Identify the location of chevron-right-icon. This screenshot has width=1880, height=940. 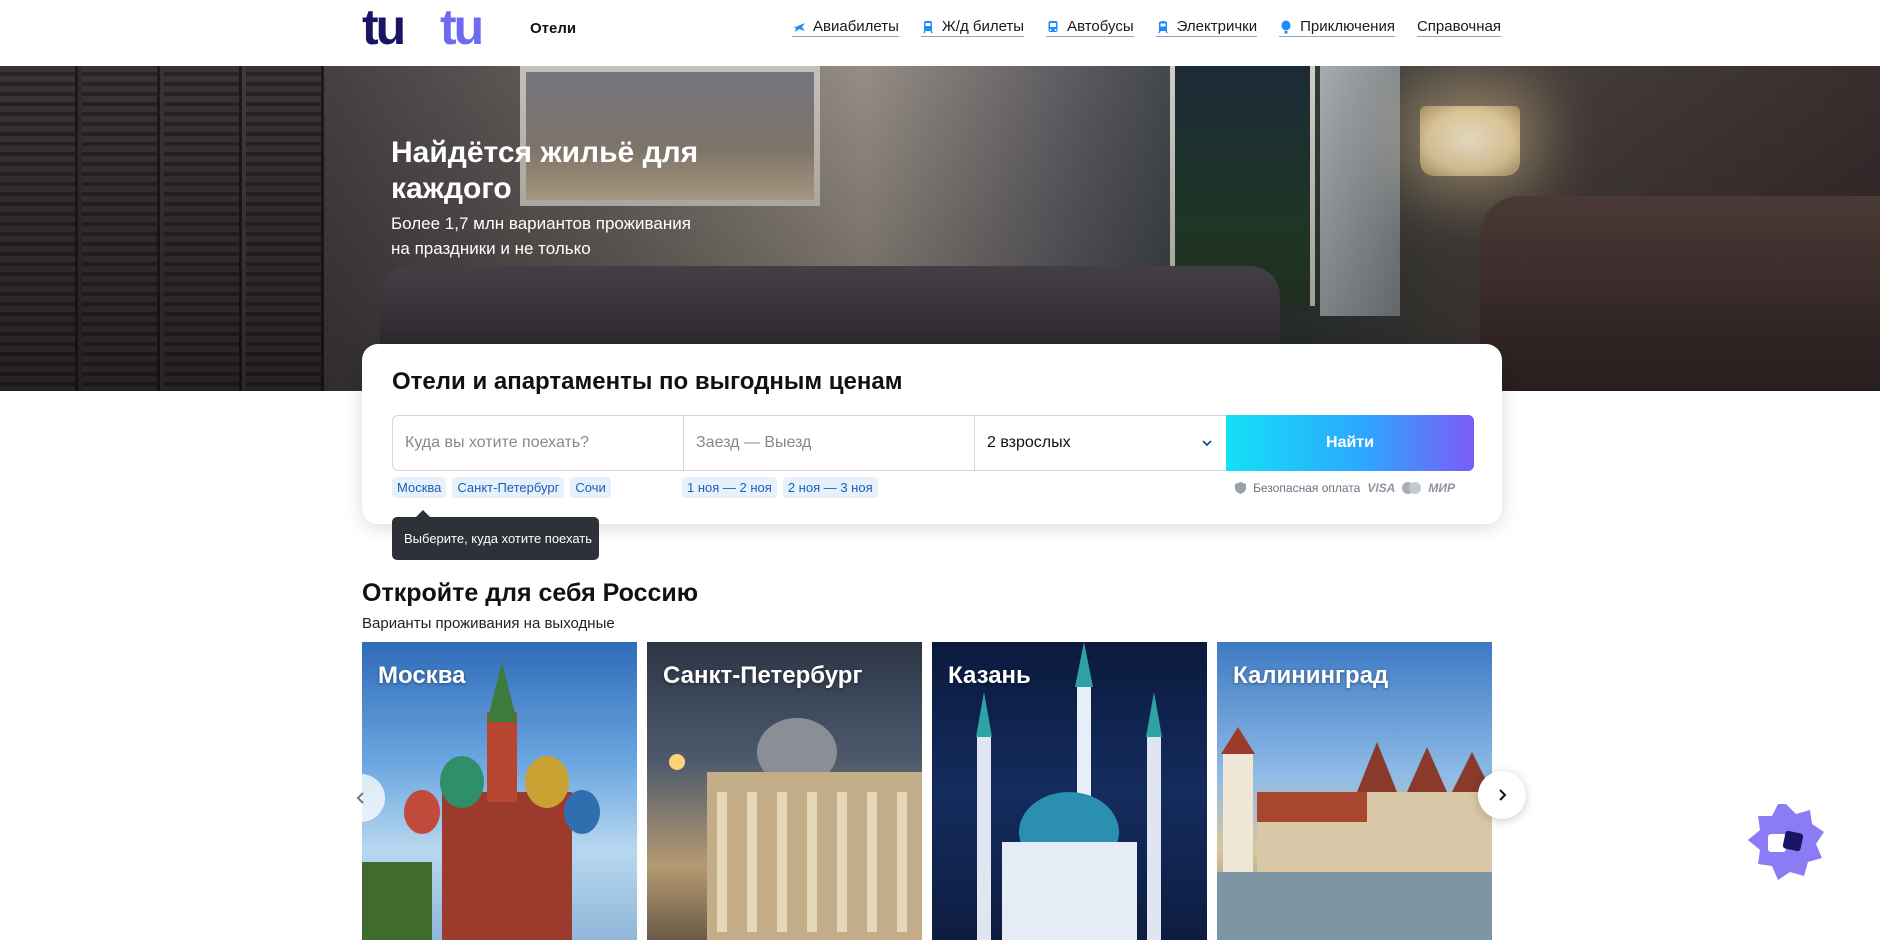
(1503, 795).